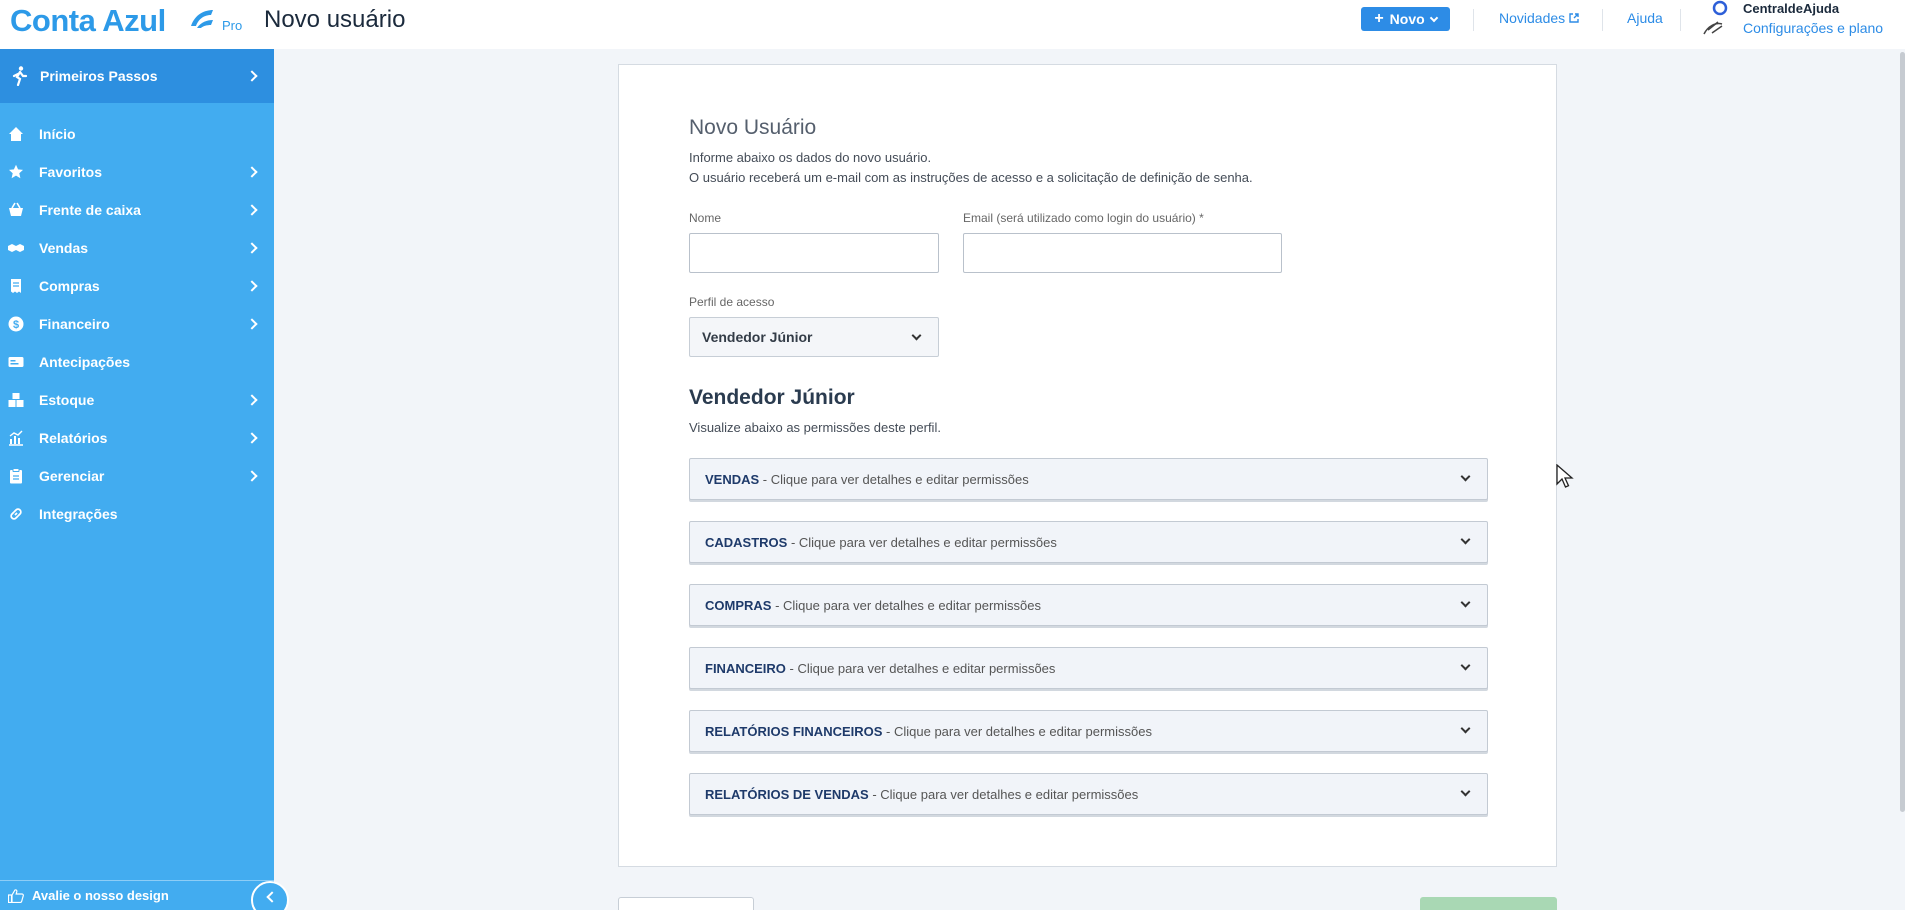  I want to click on page-title: Novo usuário, so click(335, 19).